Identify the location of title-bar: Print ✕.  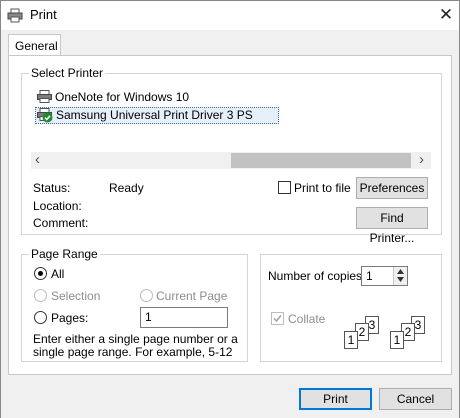
(230, 15).